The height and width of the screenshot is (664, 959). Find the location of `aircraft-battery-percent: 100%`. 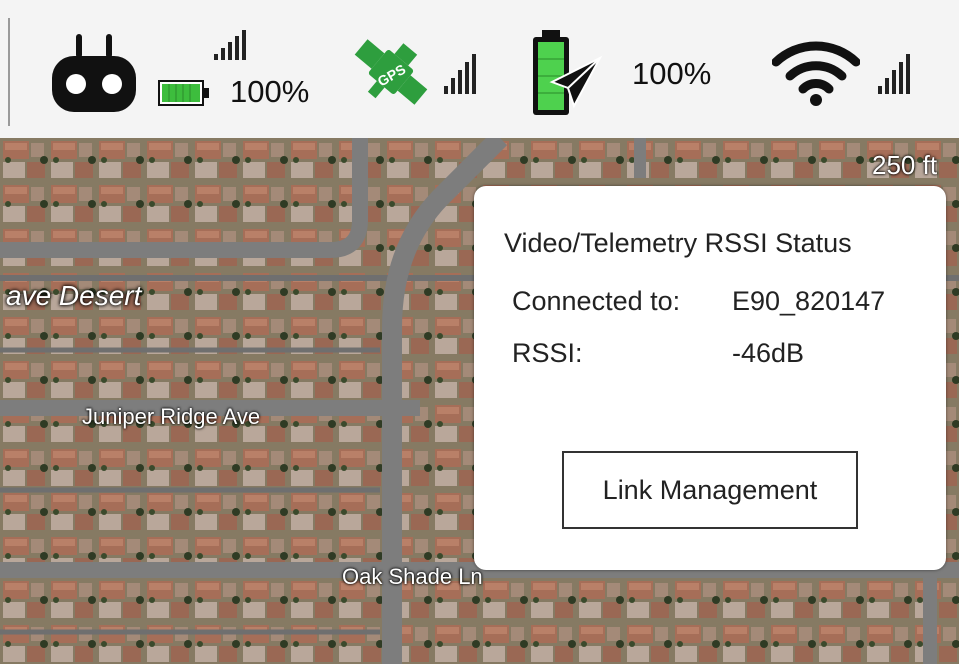

aircraft-battery-percent: 100% is located at coordinates (672, 73).